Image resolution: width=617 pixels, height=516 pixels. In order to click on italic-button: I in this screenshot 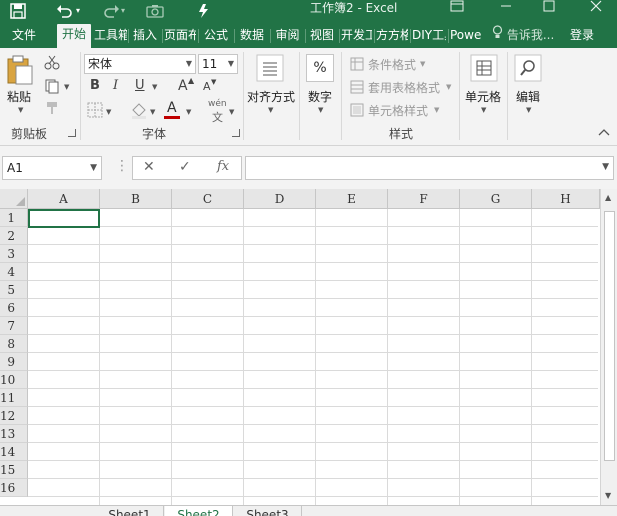, I will do `click(115, 85)`.